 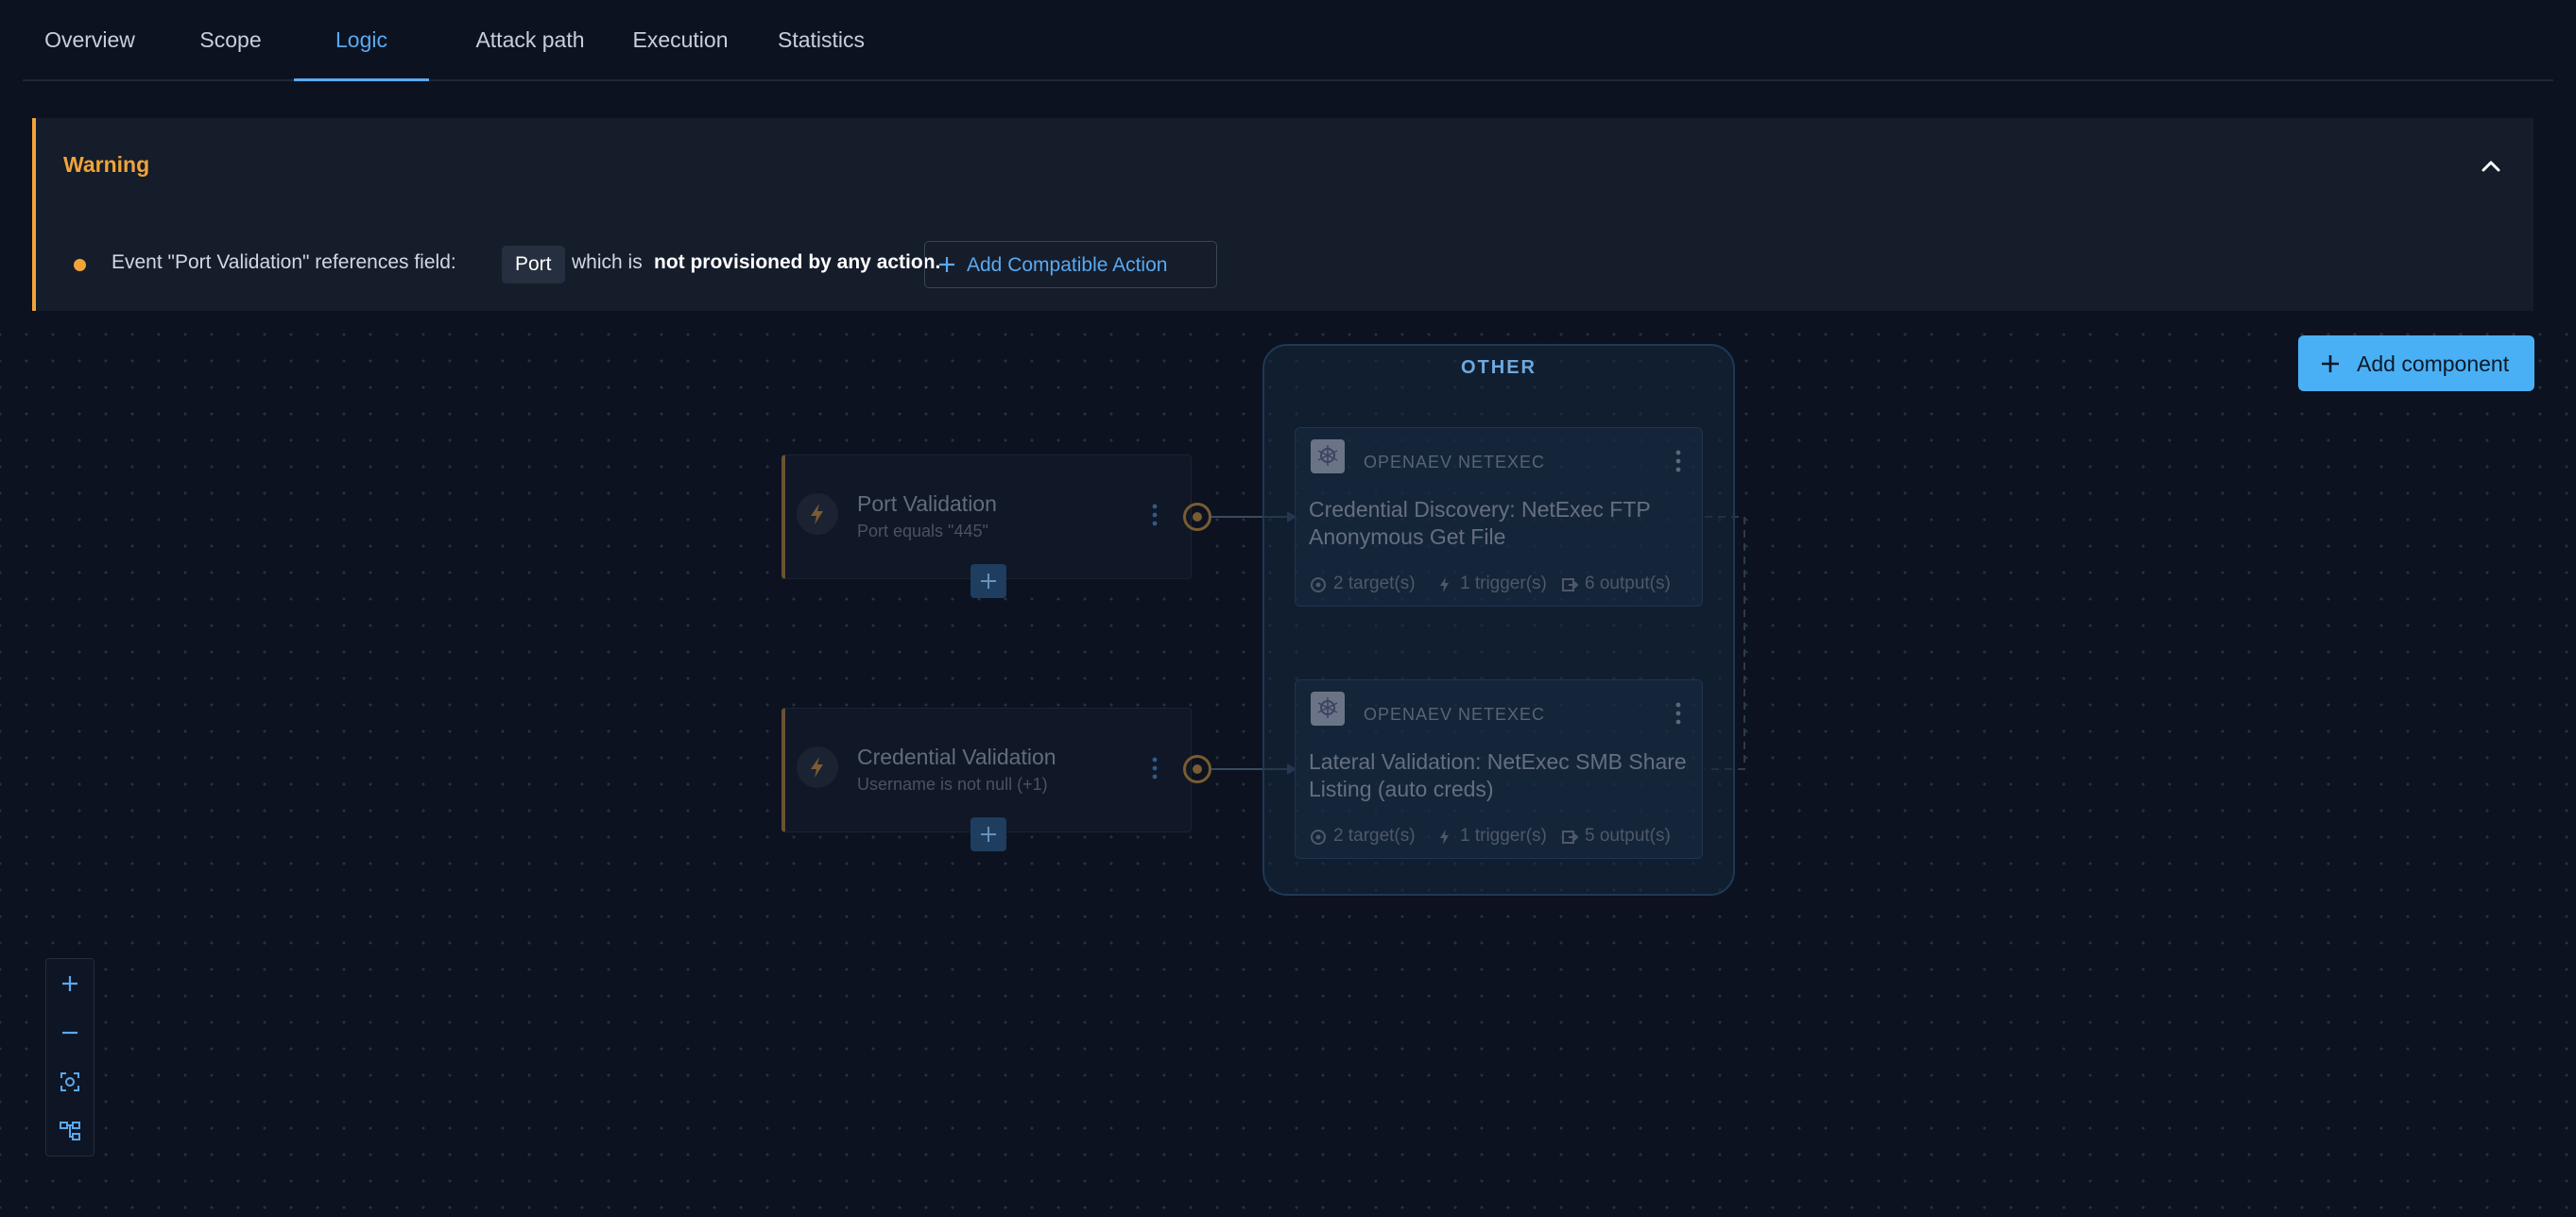 I want to click on action-meta: 2 target(s) 1 trigger(s) 6 output(s), so click(x=1502, y=585).